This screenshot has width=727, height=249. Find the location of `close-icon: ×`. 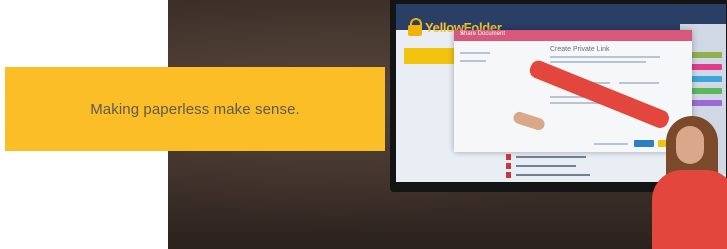

close-icon: × is located at coordinates (462, 34).